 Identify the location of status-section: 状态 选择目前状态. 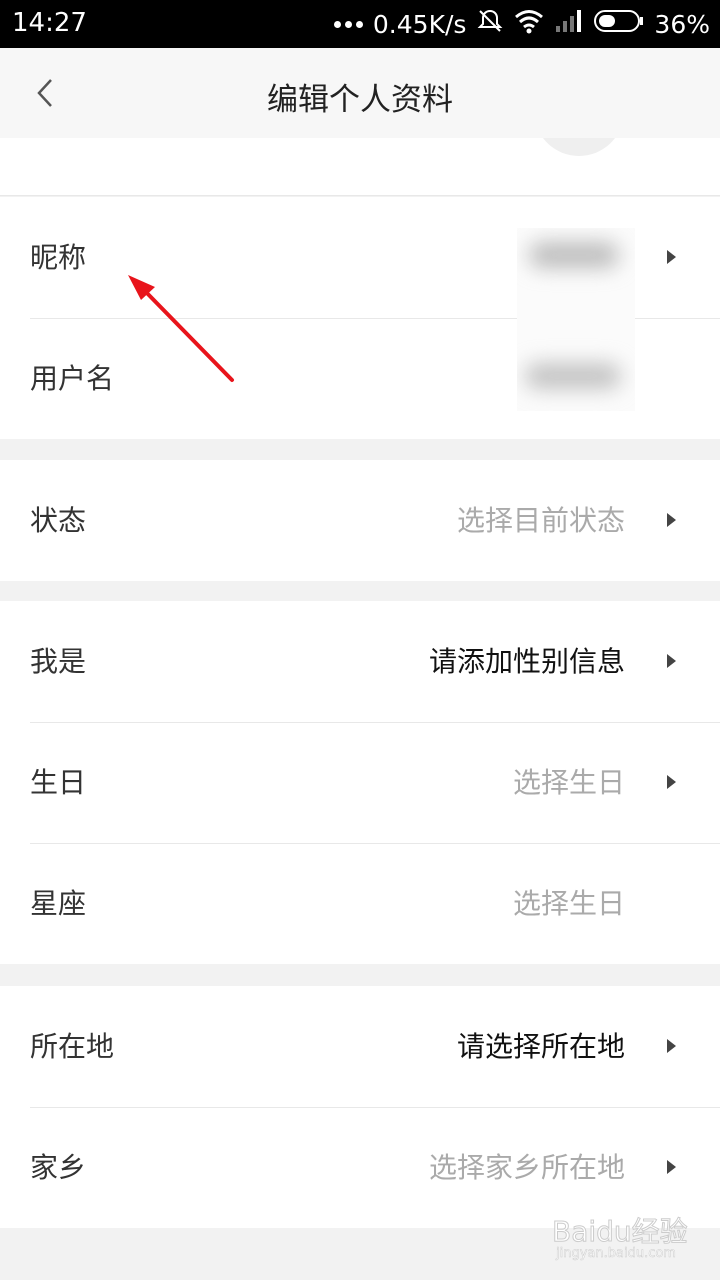
(360, 520).